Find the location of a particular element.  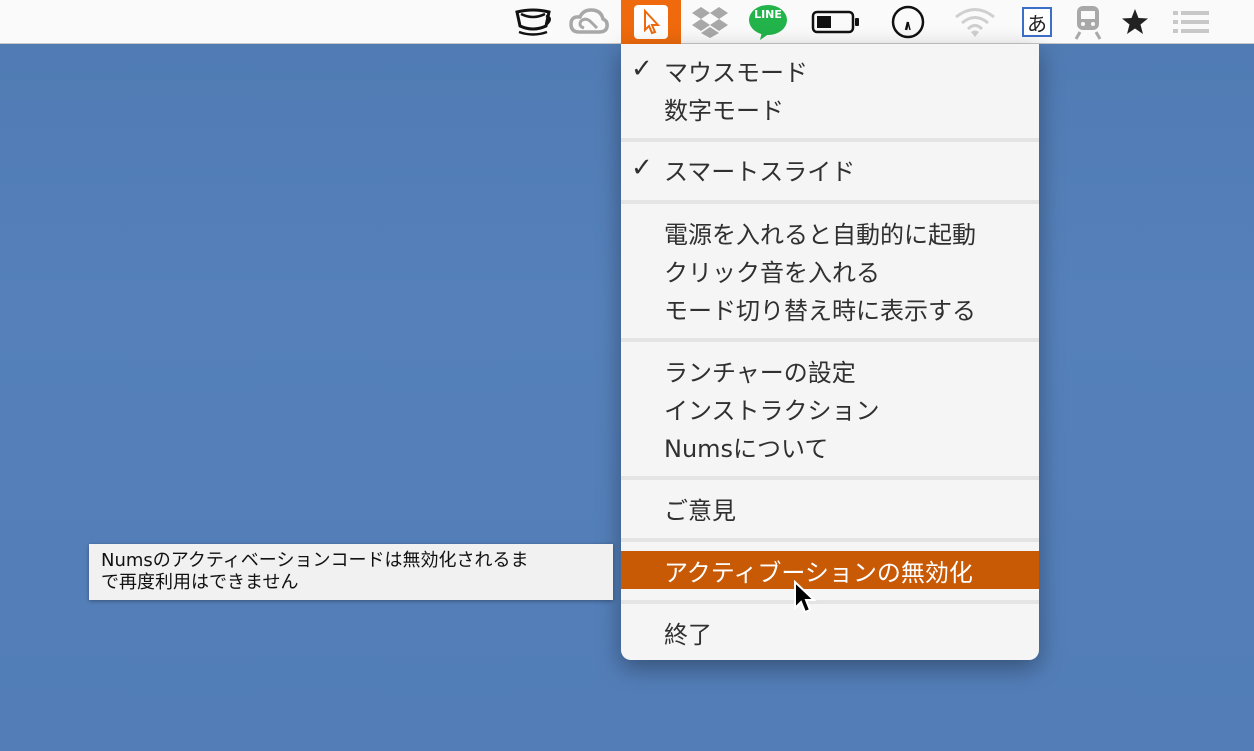

menu-item-smart-slide: ✓ スマートスライド is located at coordinates (830, 169).